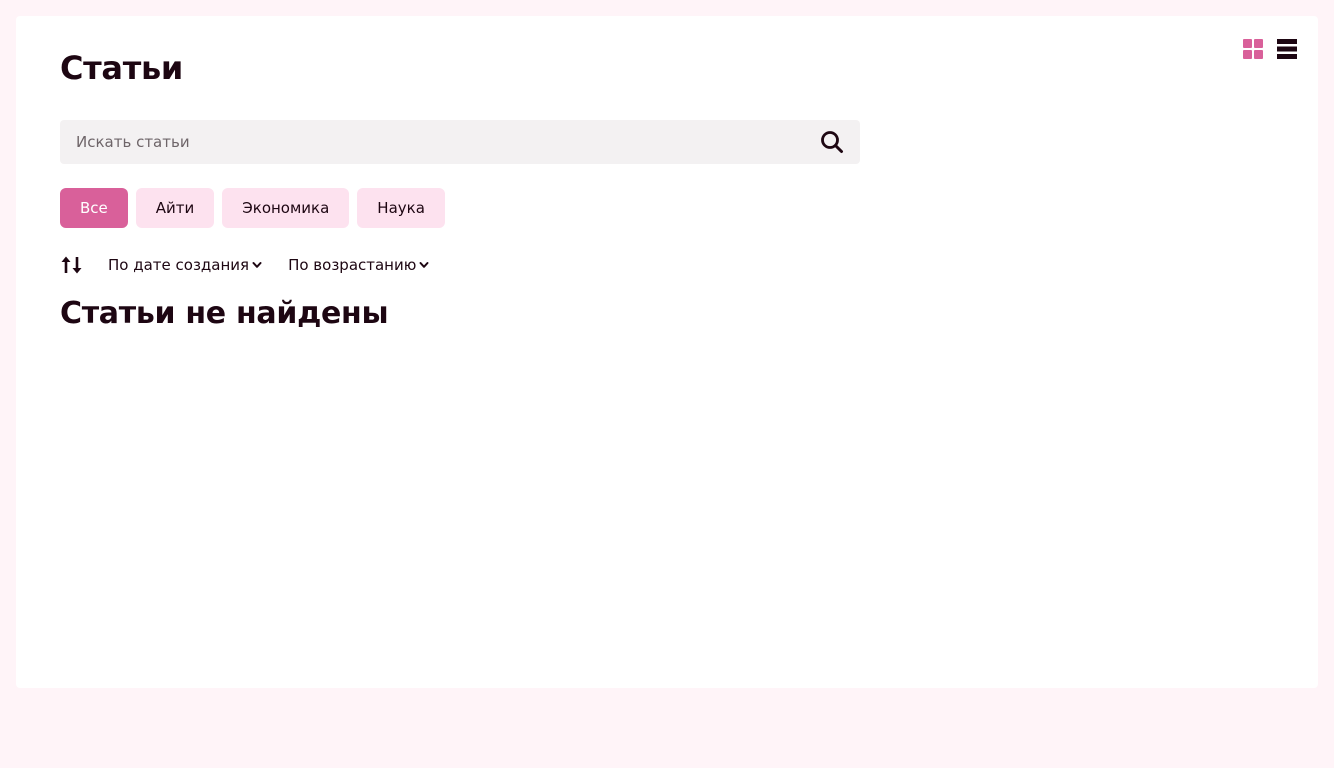  I want to click on tag-it: Айти, so click(175, 208).